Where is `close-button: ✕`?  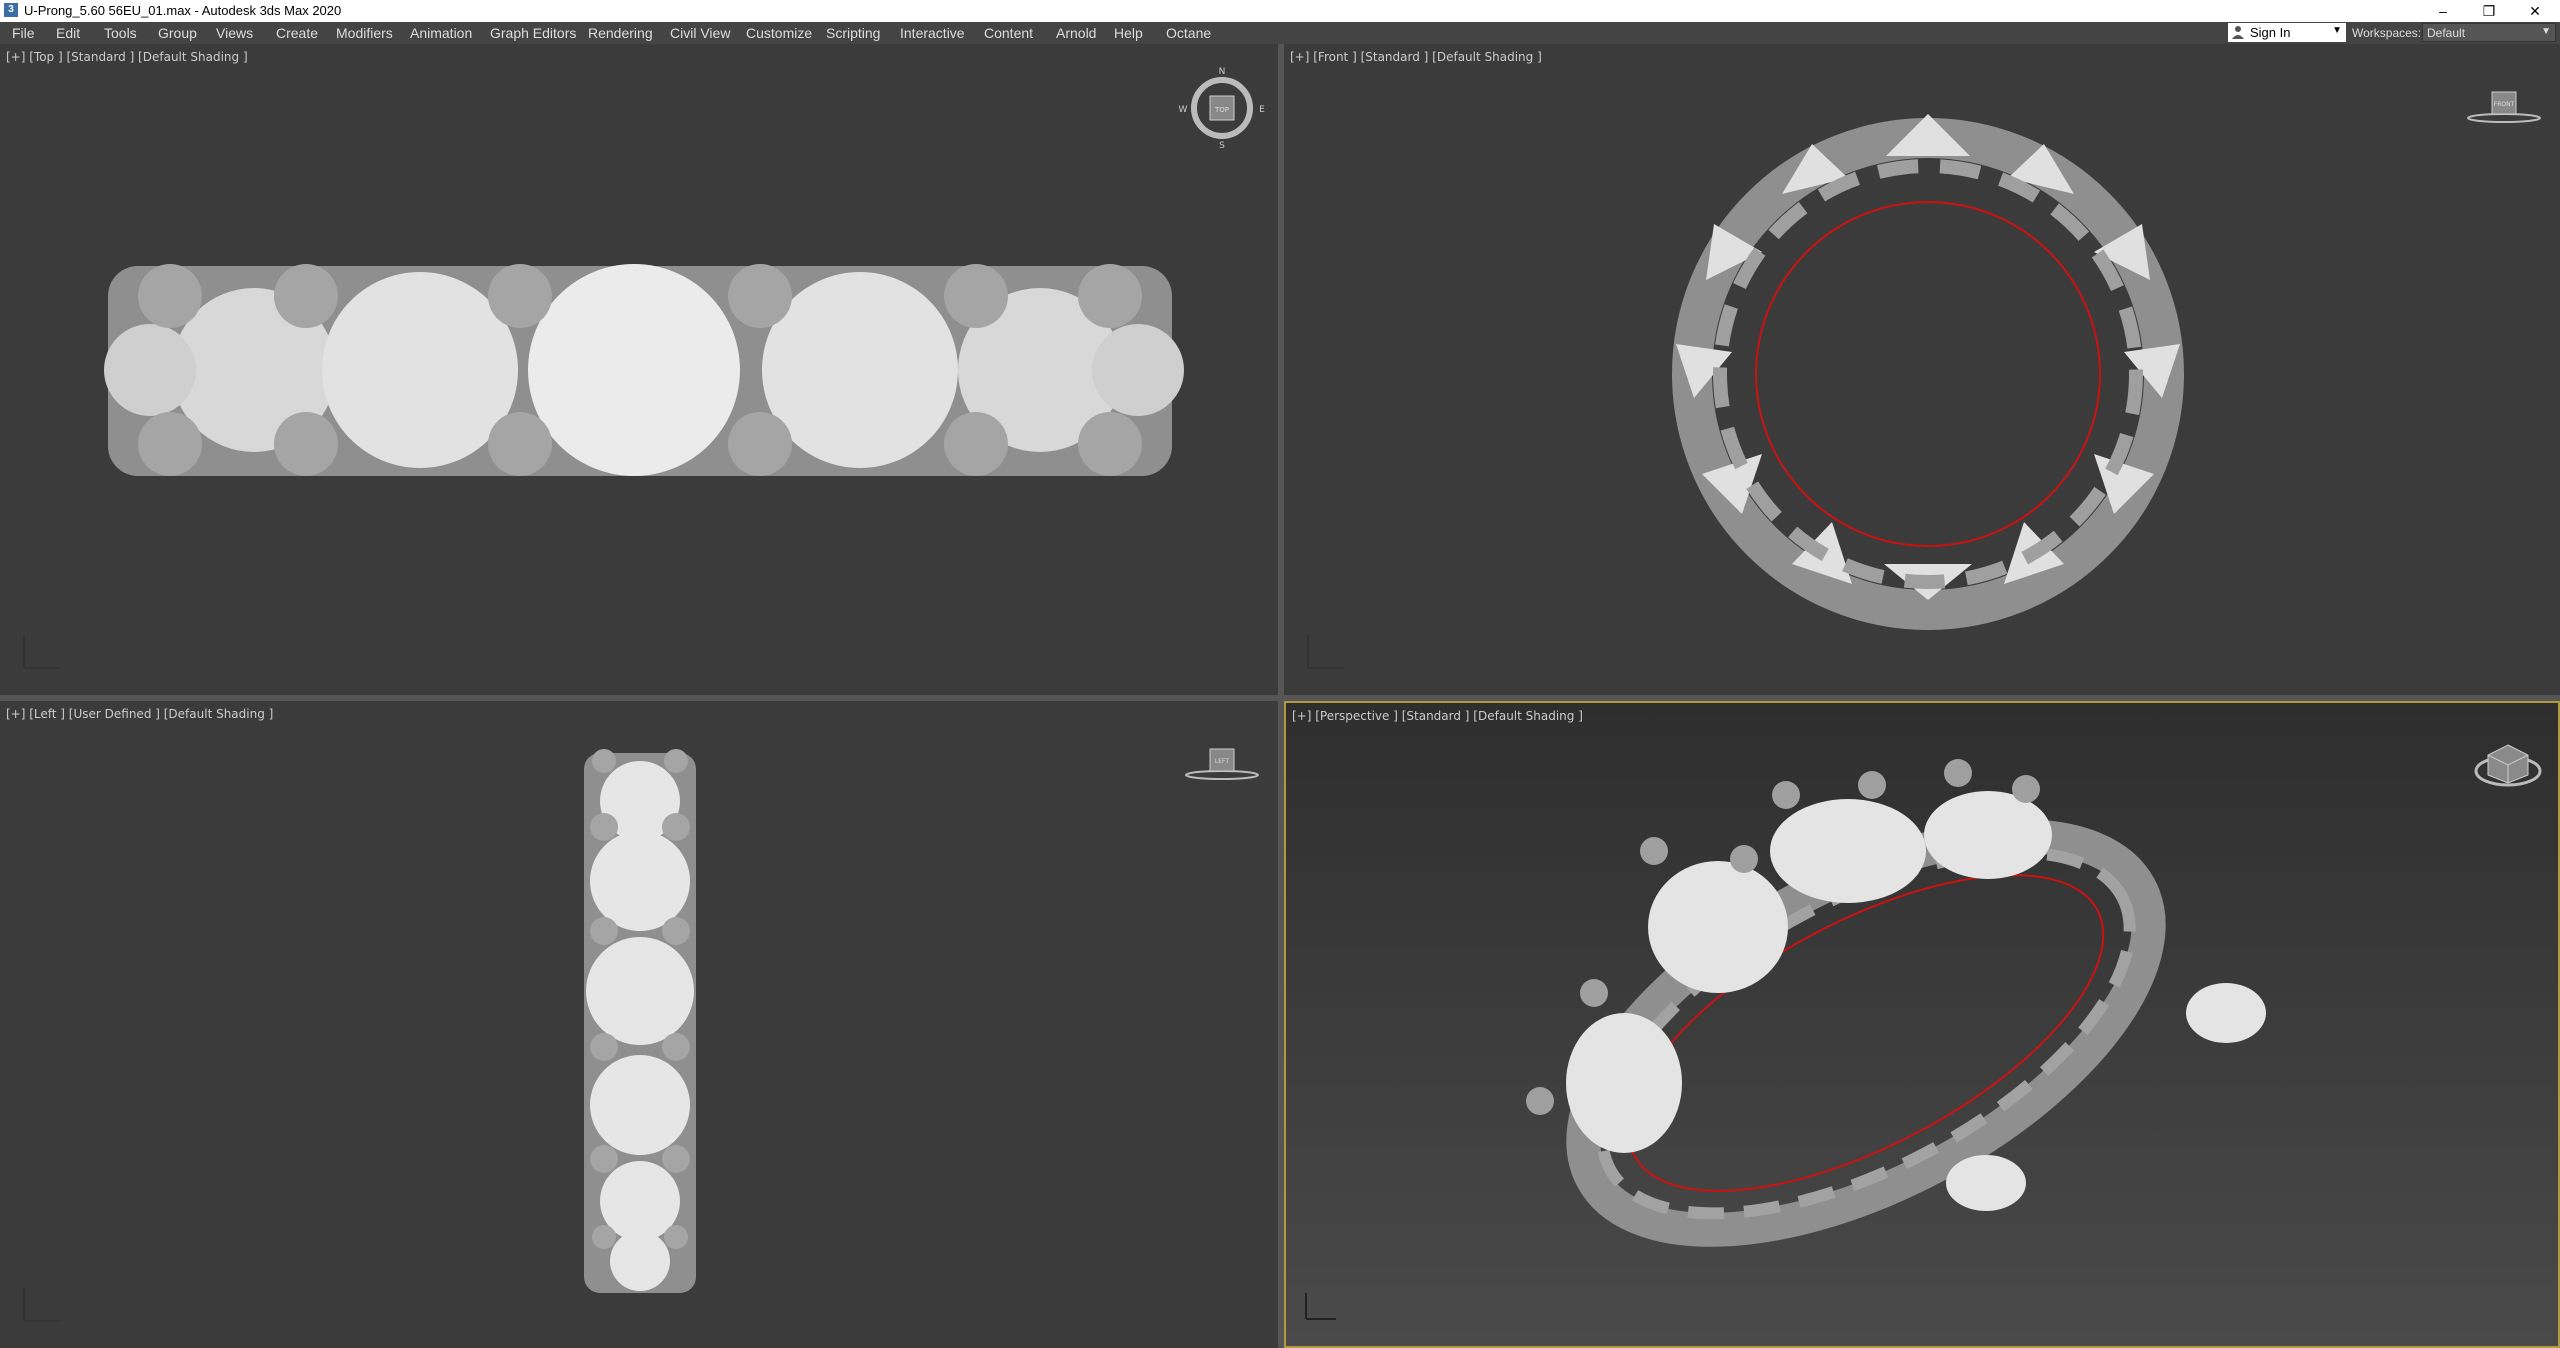
close-button: ✕ is located at coordinates (2535, 11).